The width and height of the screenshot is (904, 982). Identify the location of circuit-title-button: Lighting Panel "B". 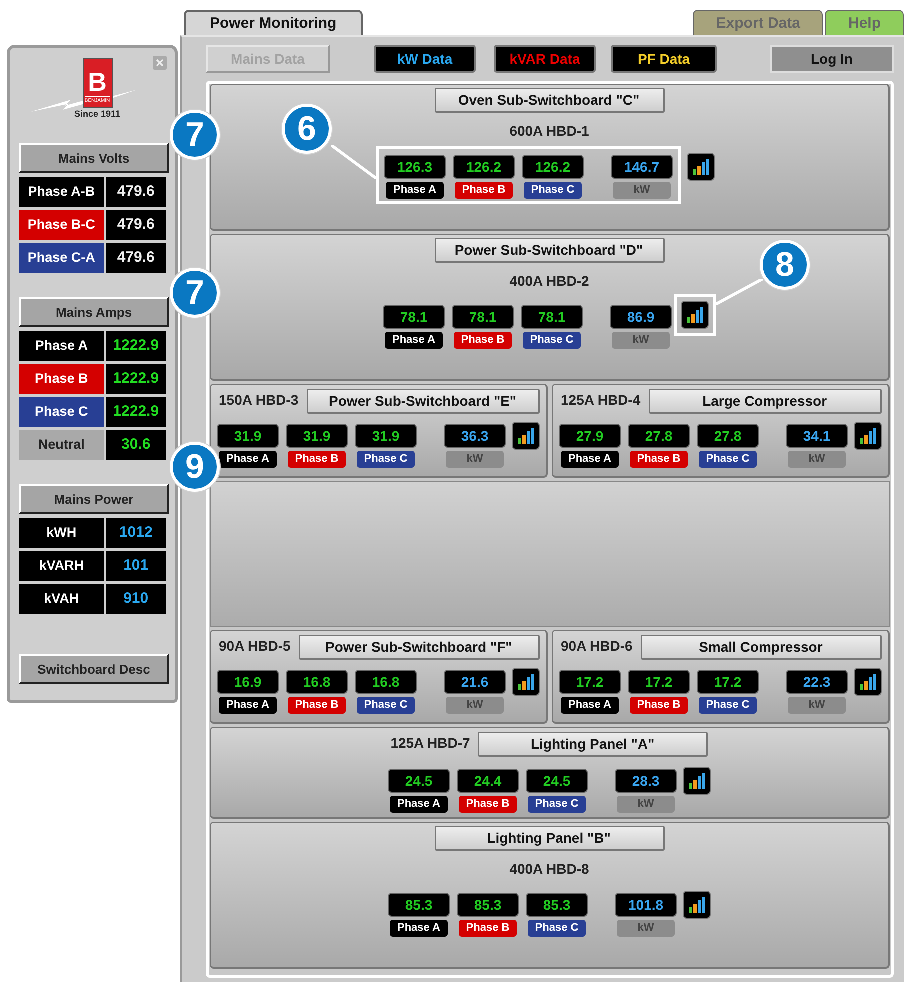
(549, 838).